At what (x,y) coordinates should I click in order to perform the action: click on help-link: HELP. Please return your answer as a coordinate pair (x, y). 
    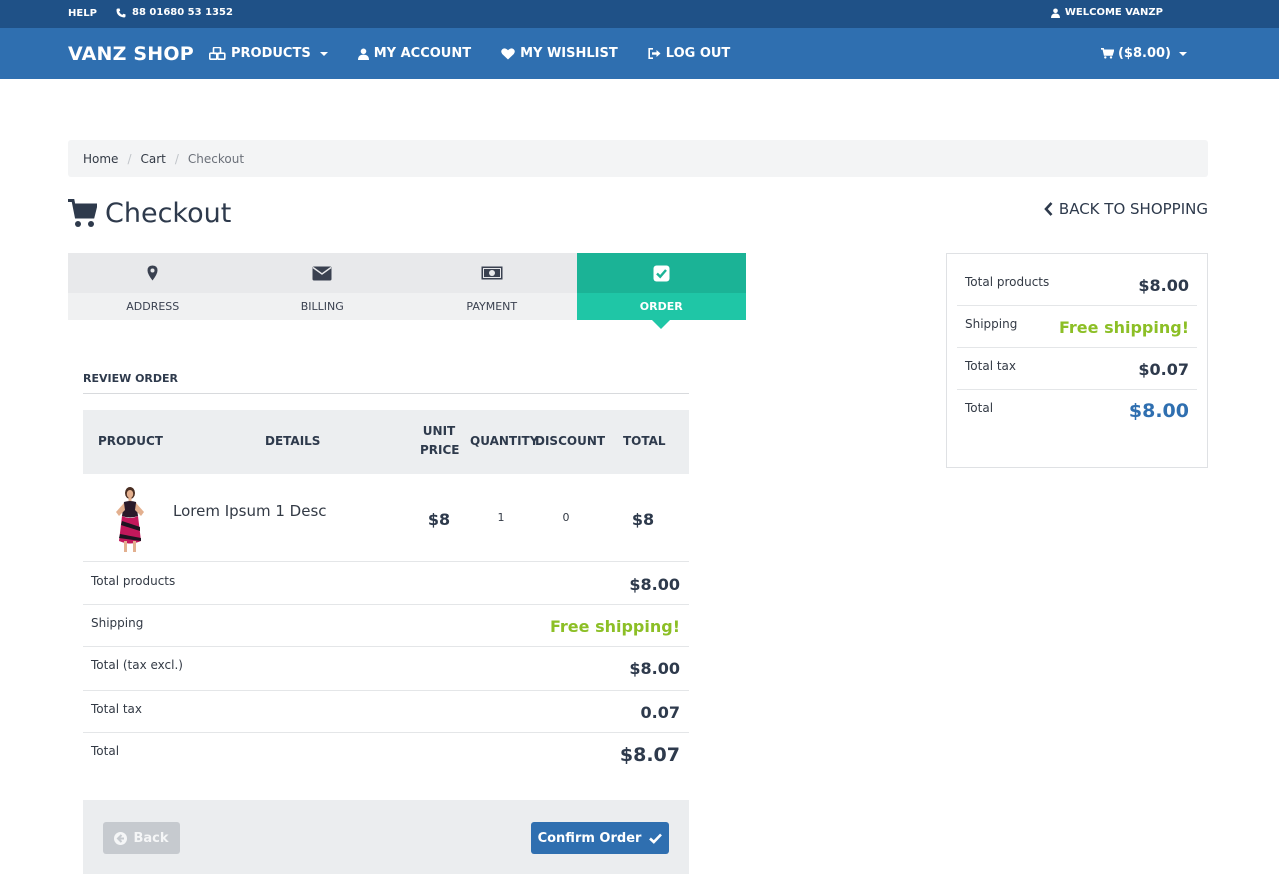
    Looking at the image, I should click on (82, 13).